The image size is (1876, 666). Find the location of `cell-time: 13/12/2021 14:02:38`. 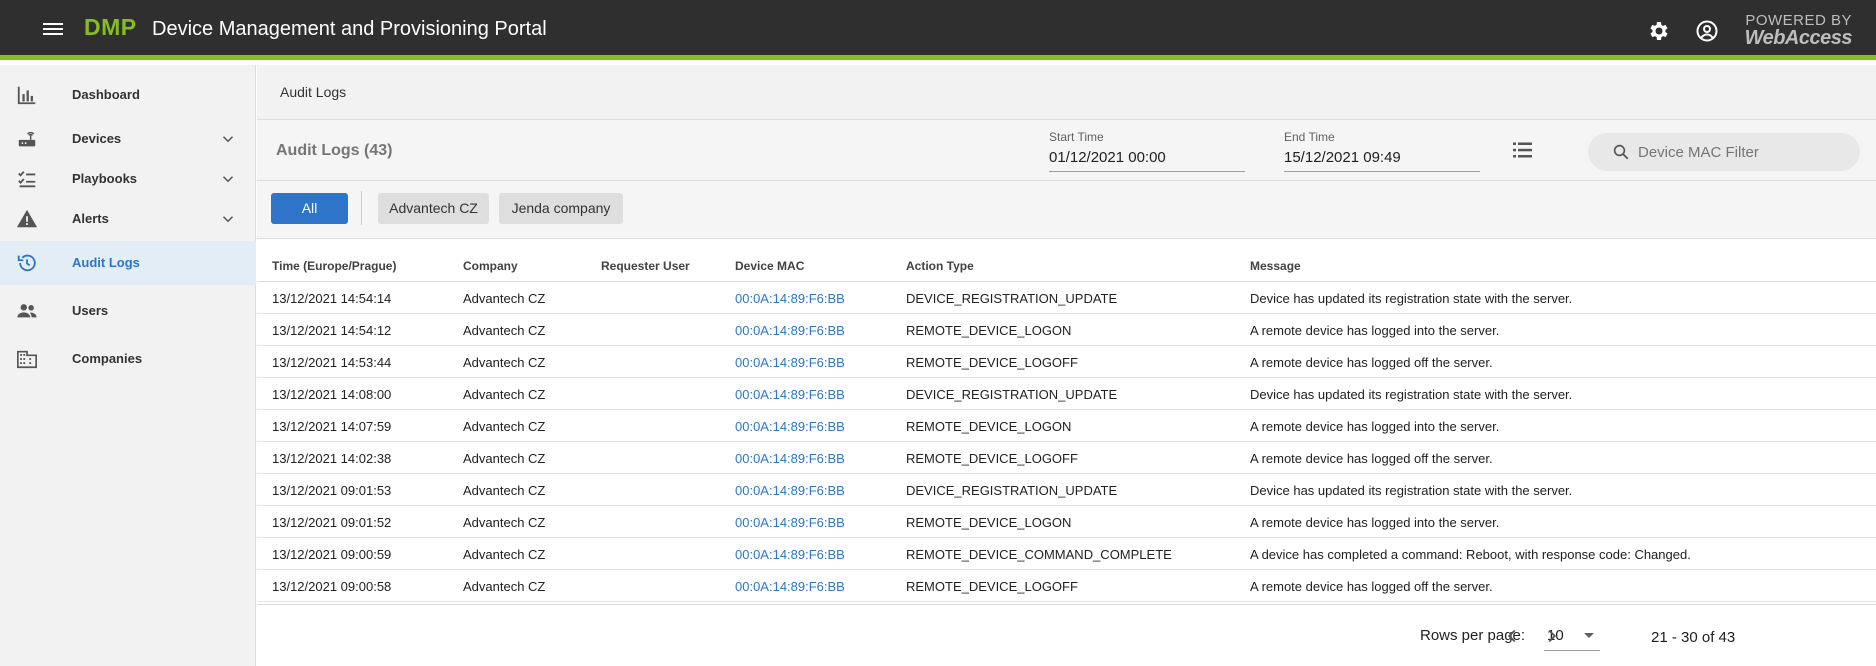

cell-time: 13/12/2021 14:02:38 is located at coordinates (332, 458).